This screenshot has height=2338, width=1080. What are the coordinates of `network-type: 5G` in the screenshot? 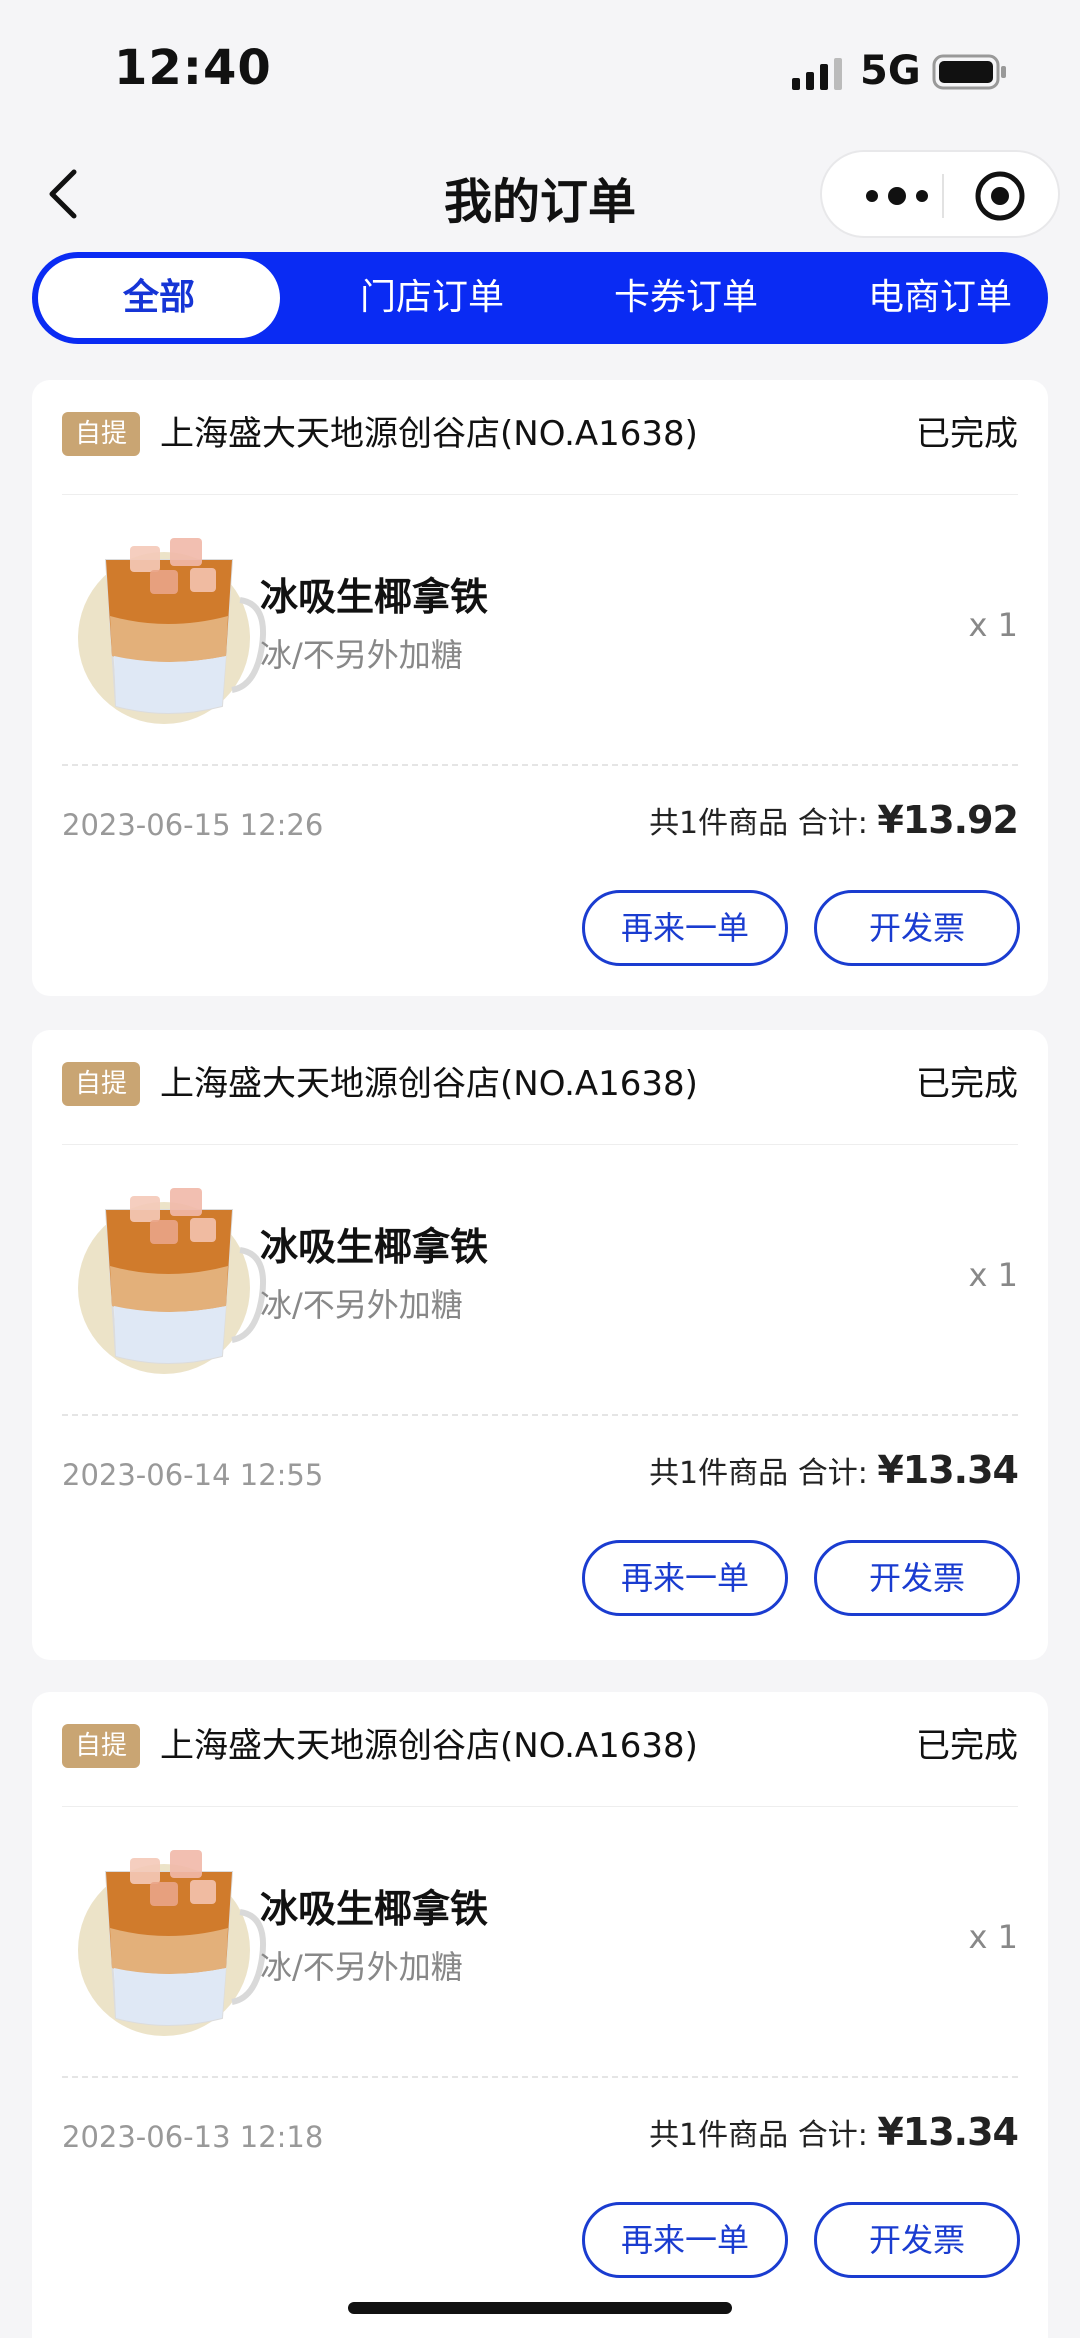 It's located at (890, 71).